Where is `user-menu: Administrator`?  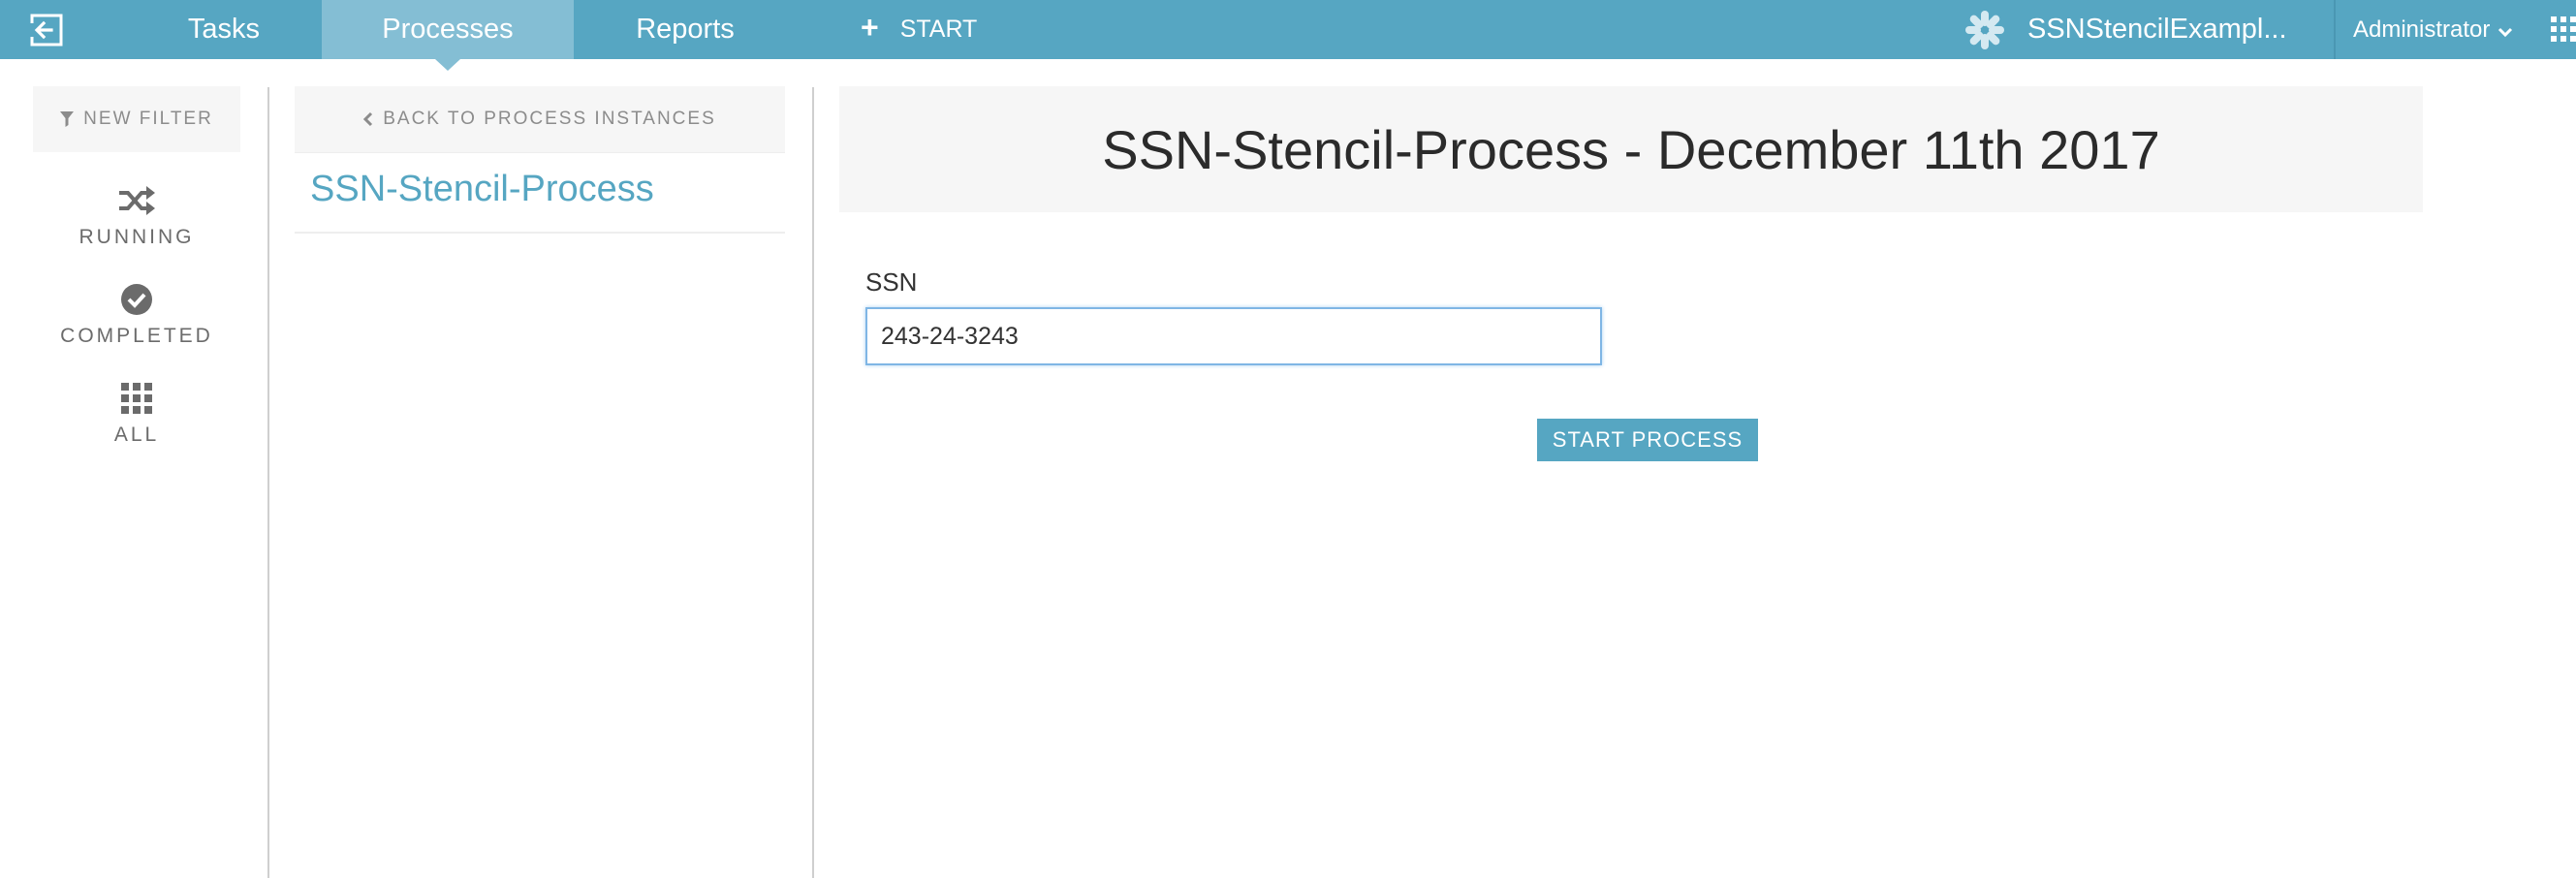
user-menu: Administrator is located at coordinates (2433, 29).